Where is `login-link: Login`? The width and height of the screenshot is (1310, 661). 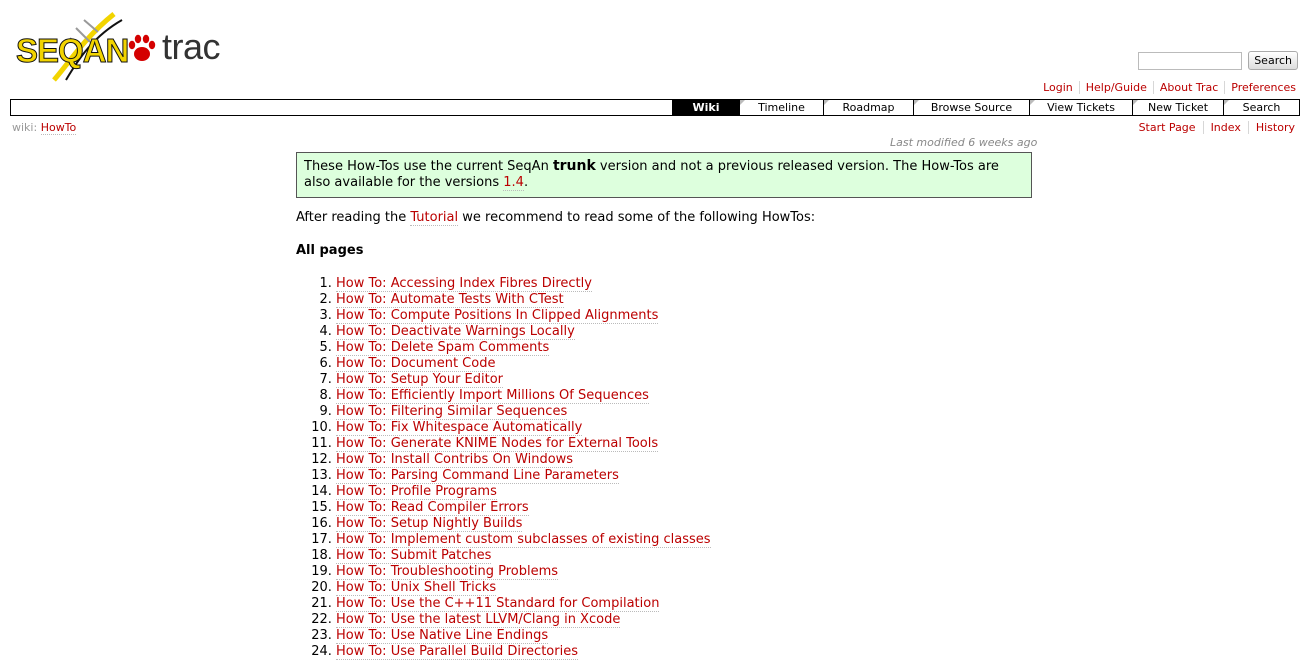 login-link: Login is located at coordinates (1058, 87).